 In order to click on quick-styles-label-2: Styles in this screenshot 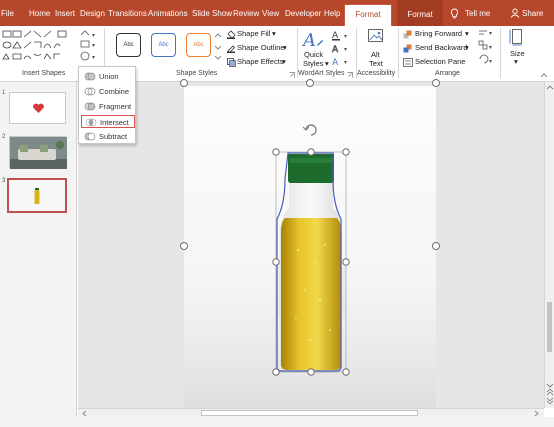, I will do `click(313, 63)`.